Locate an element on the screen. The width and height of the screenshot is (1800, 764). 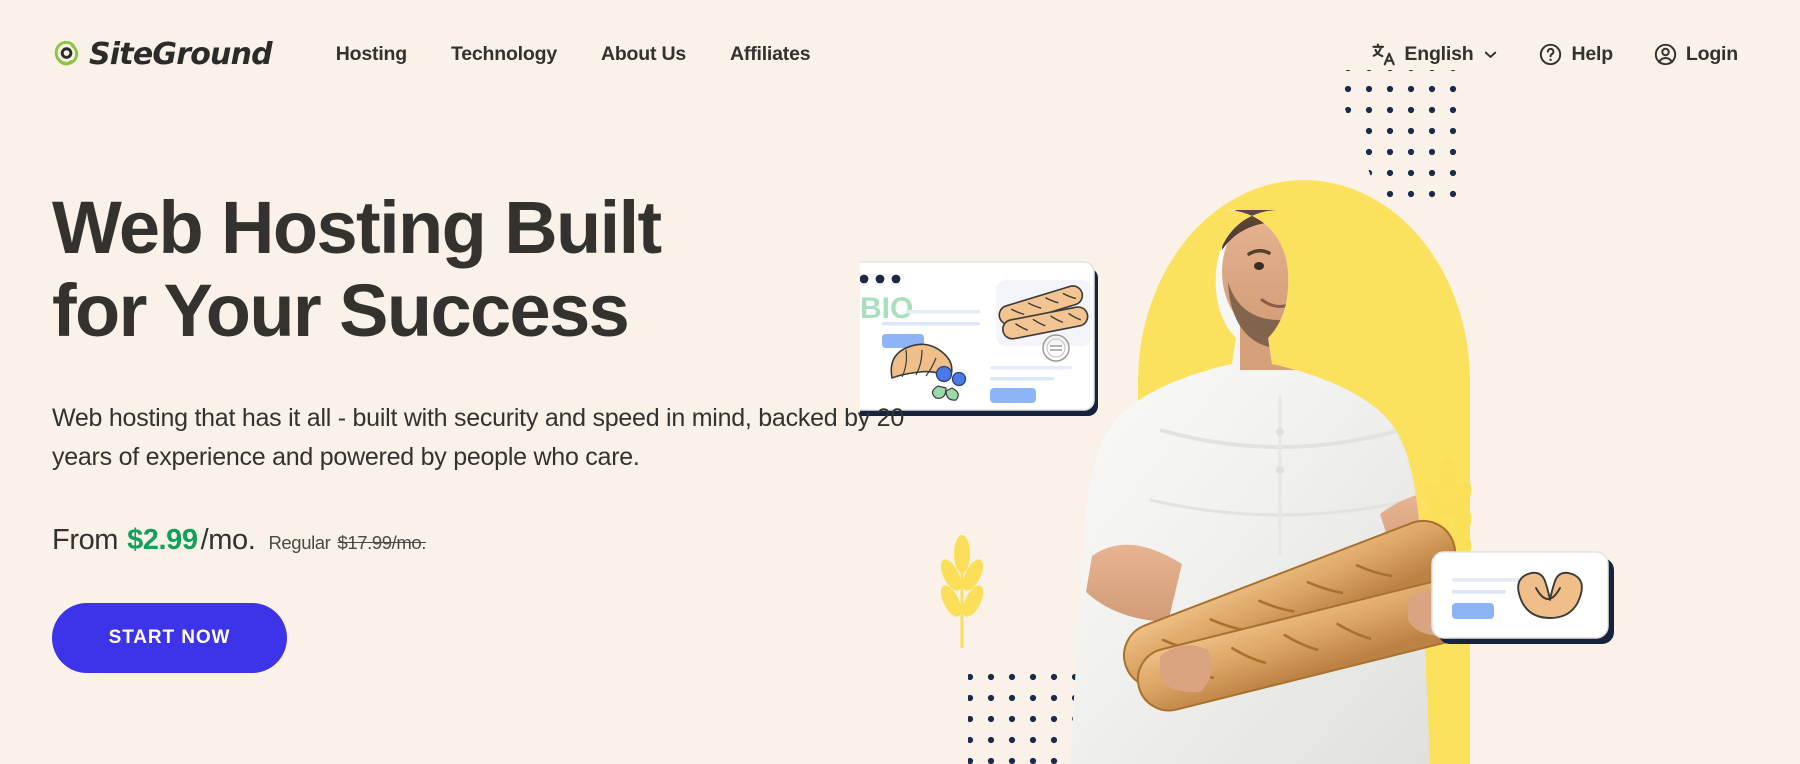
help-link: Help is located at coordinates (1575, 54).